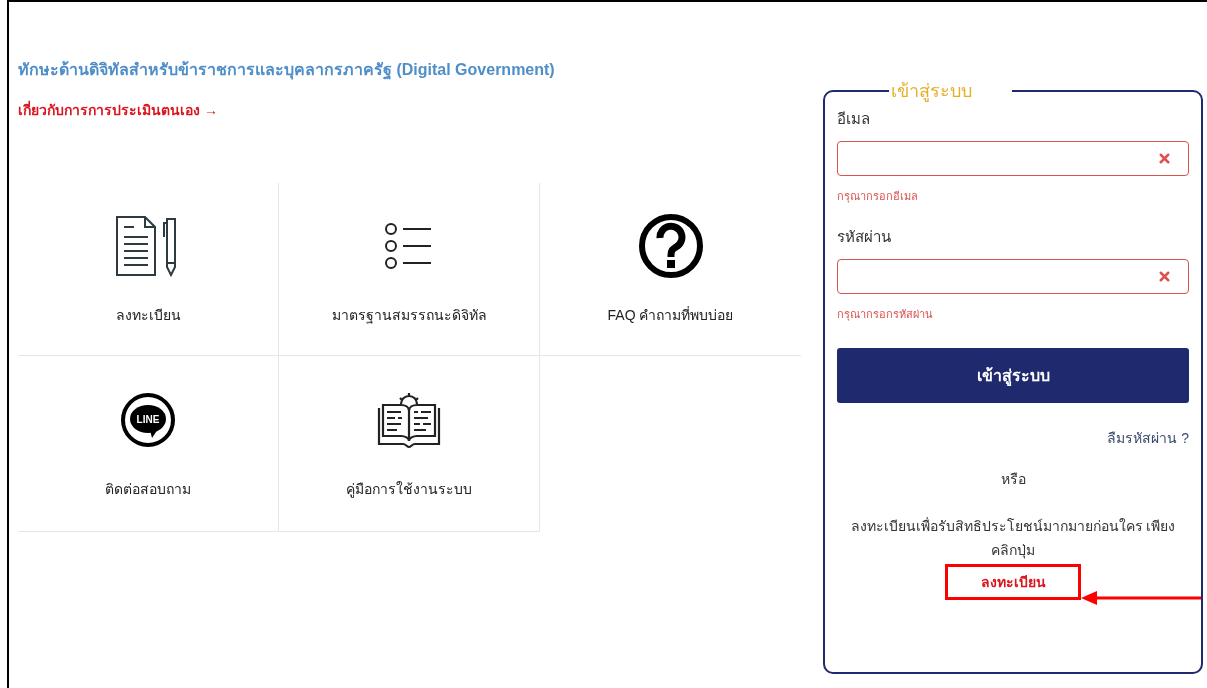 This screenshot has width=1207, height=688. Describe the element at coordinates (148, 315) in the screenshot. I see `menu-label: ลงทะเบียน` at that location.